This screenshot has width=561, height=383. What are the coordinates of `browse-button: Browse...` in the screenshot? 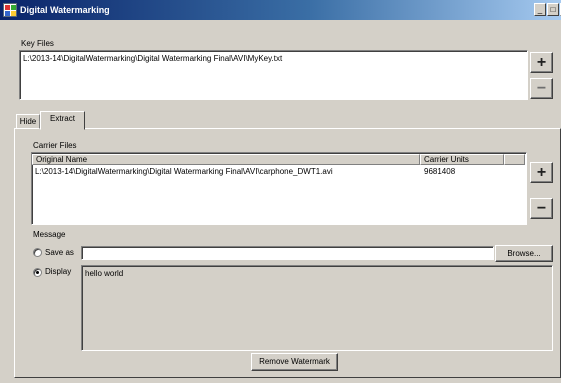 It's located at (524, 253).